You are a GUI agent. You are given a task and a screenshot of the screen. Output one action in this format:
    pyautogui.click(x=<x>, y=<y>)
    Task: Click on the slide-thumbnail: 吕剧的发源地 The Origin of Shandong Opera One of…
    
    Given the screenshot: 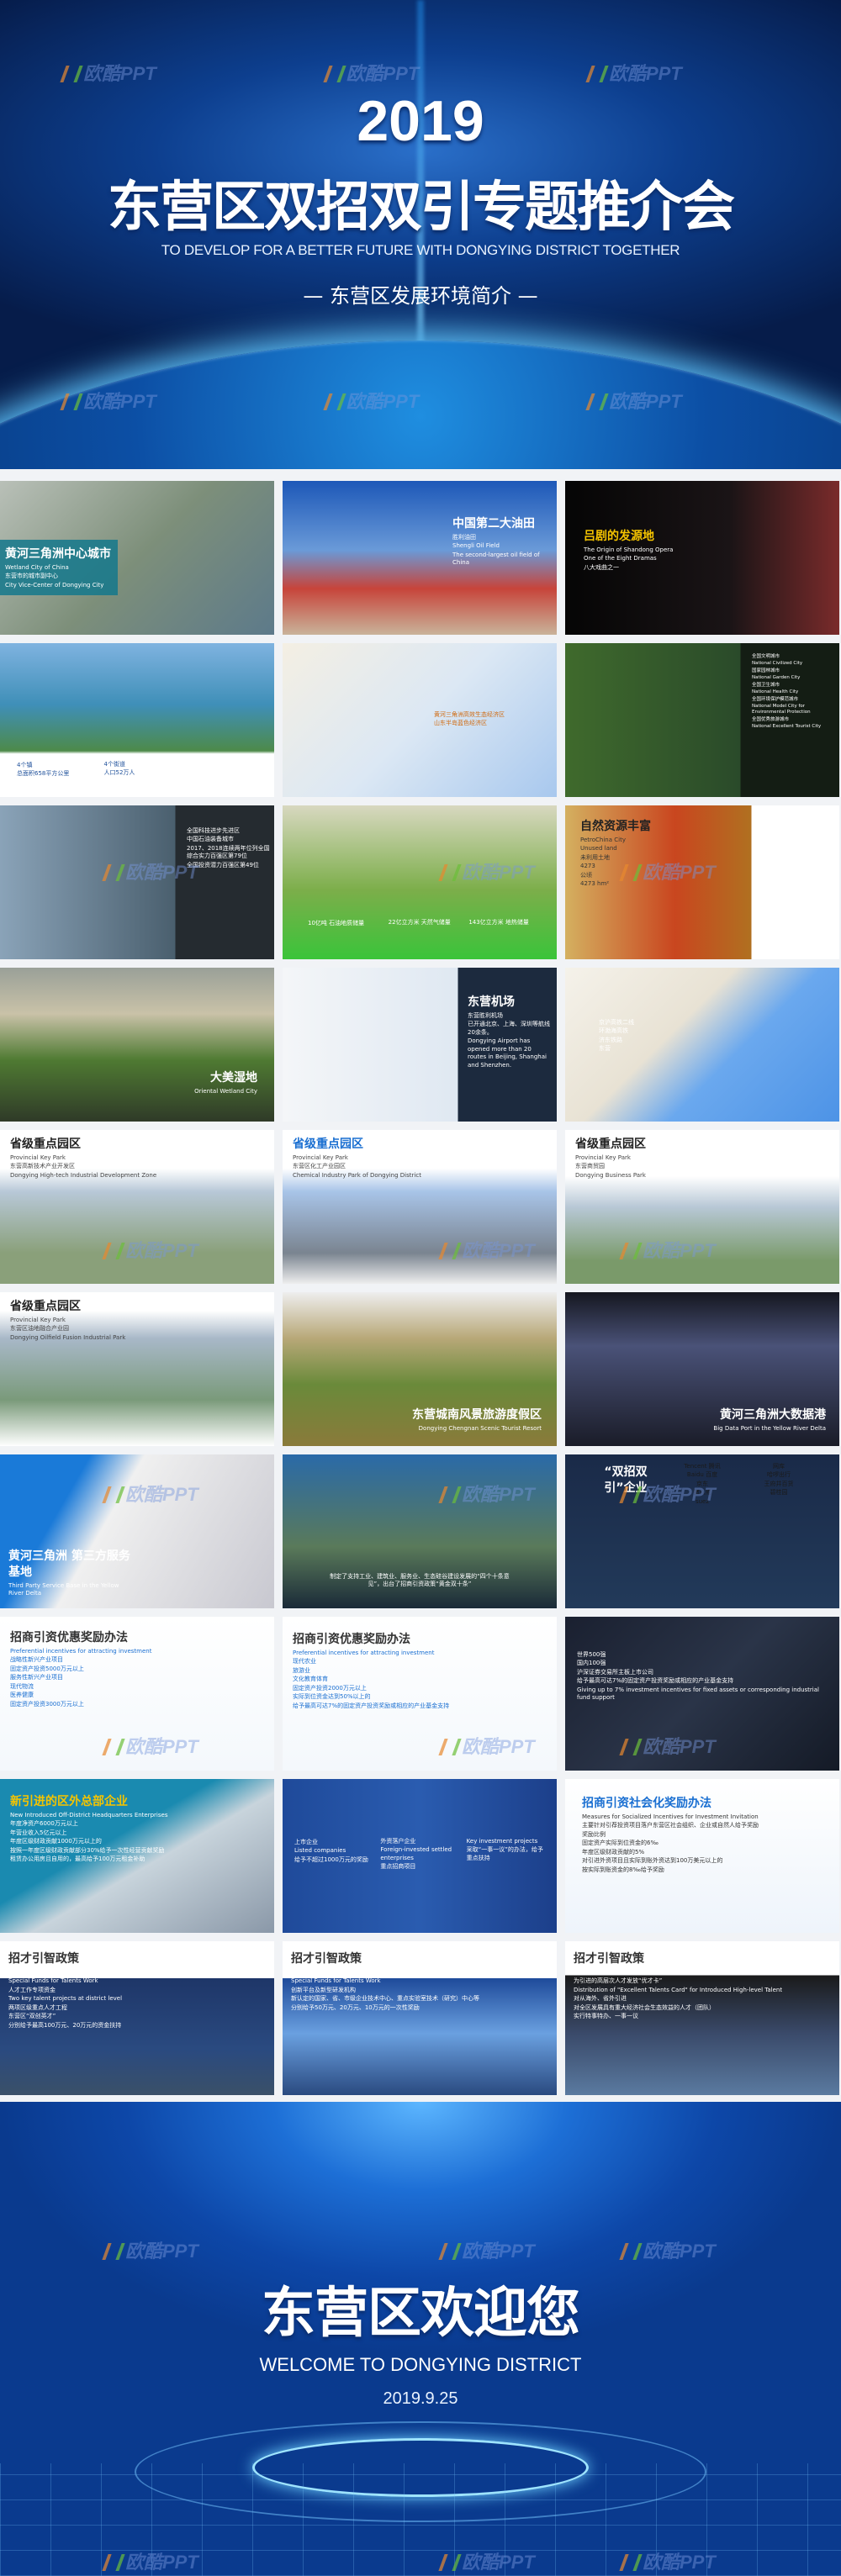 What is the action you would take?
    pyautogui.click(x=702, y=558)
    